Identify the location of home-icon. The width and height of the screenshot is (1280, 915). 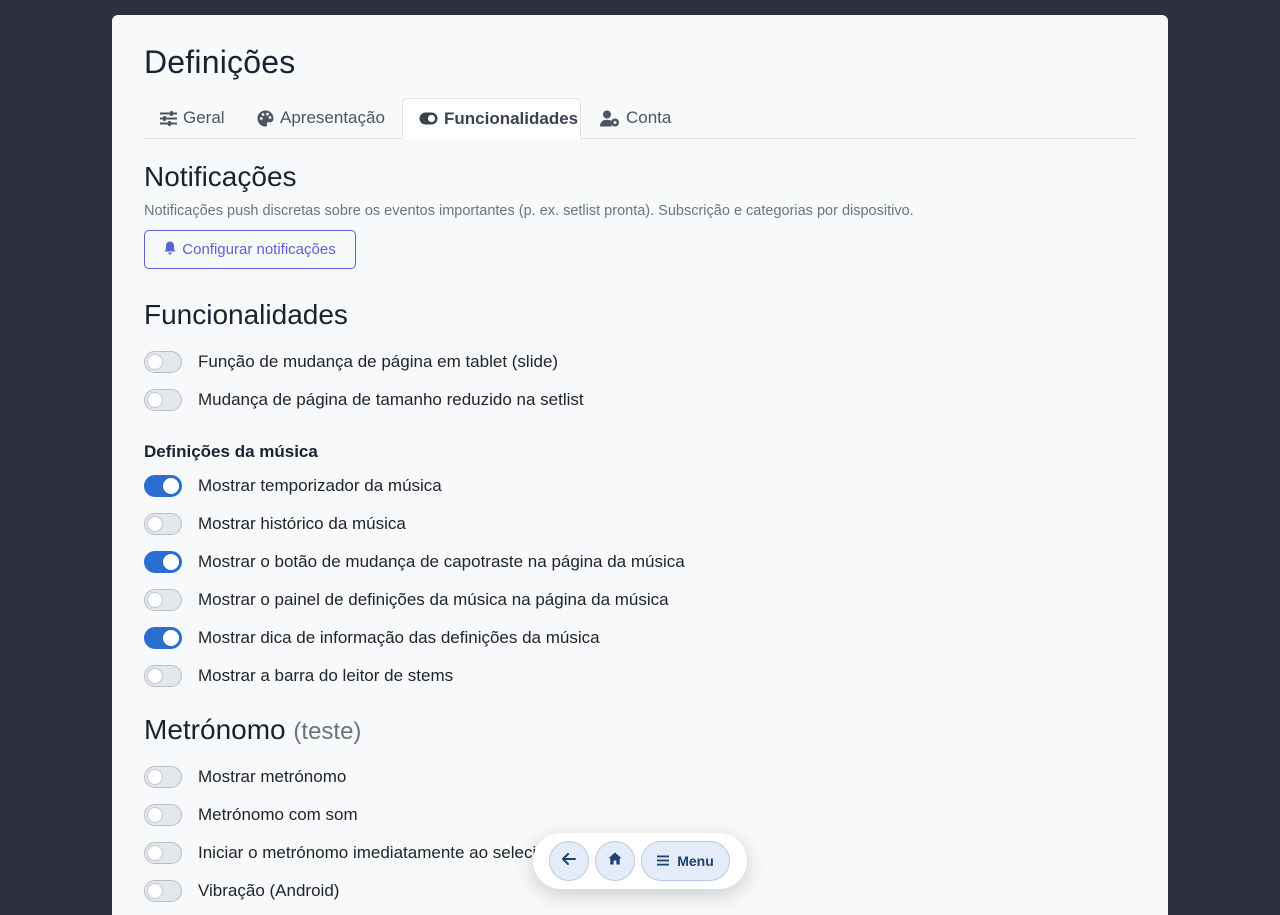
(615, 861).